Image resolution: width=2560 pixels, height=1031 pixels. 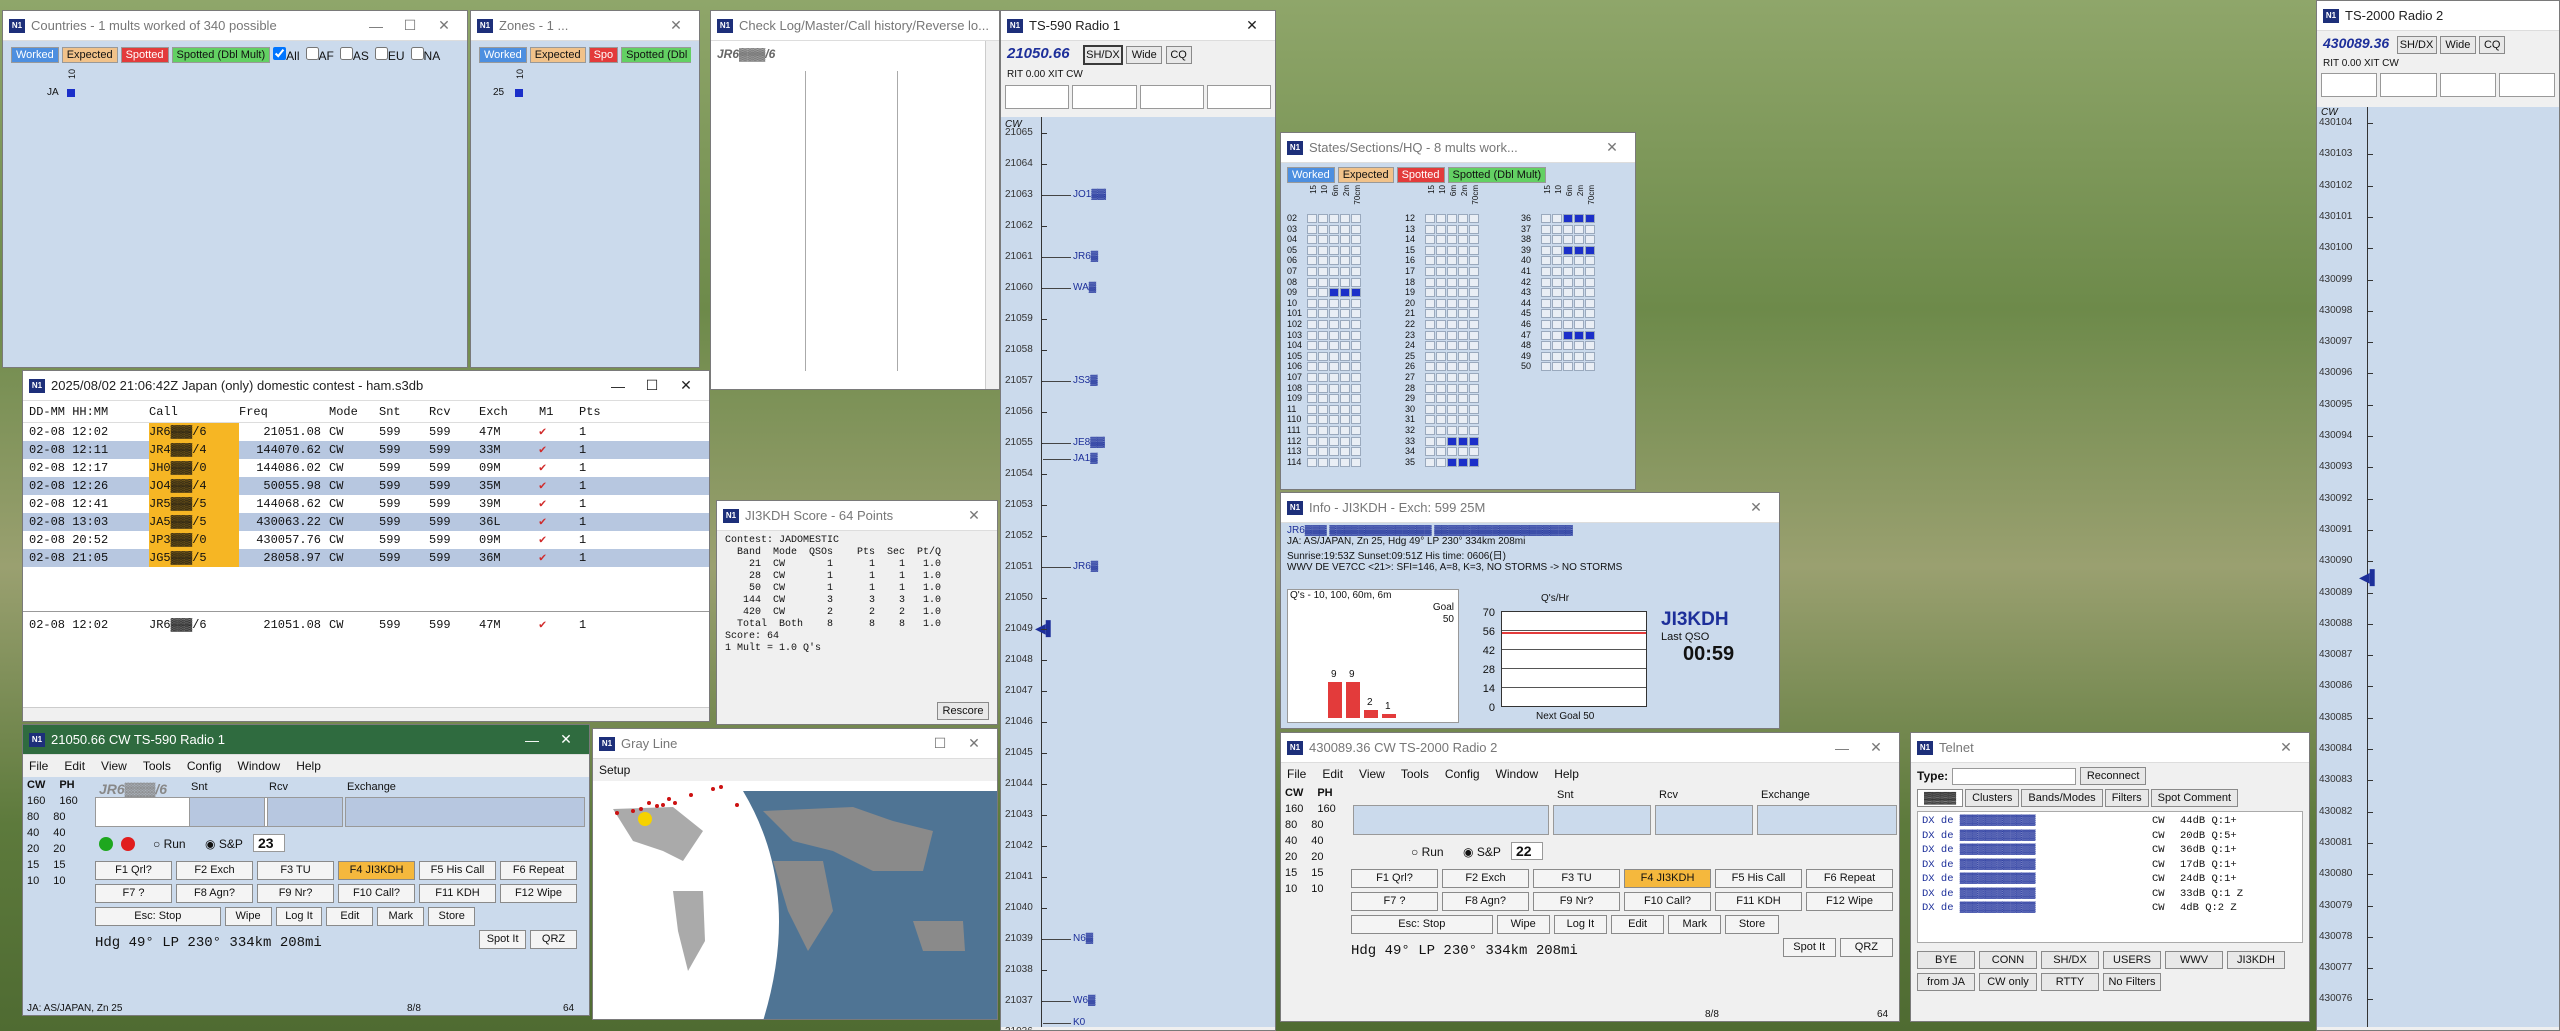 What do you see at coordinates (2008, 960) in the screenshot?
I see `conn-button: CONN` at bounding box center [2008, 960].